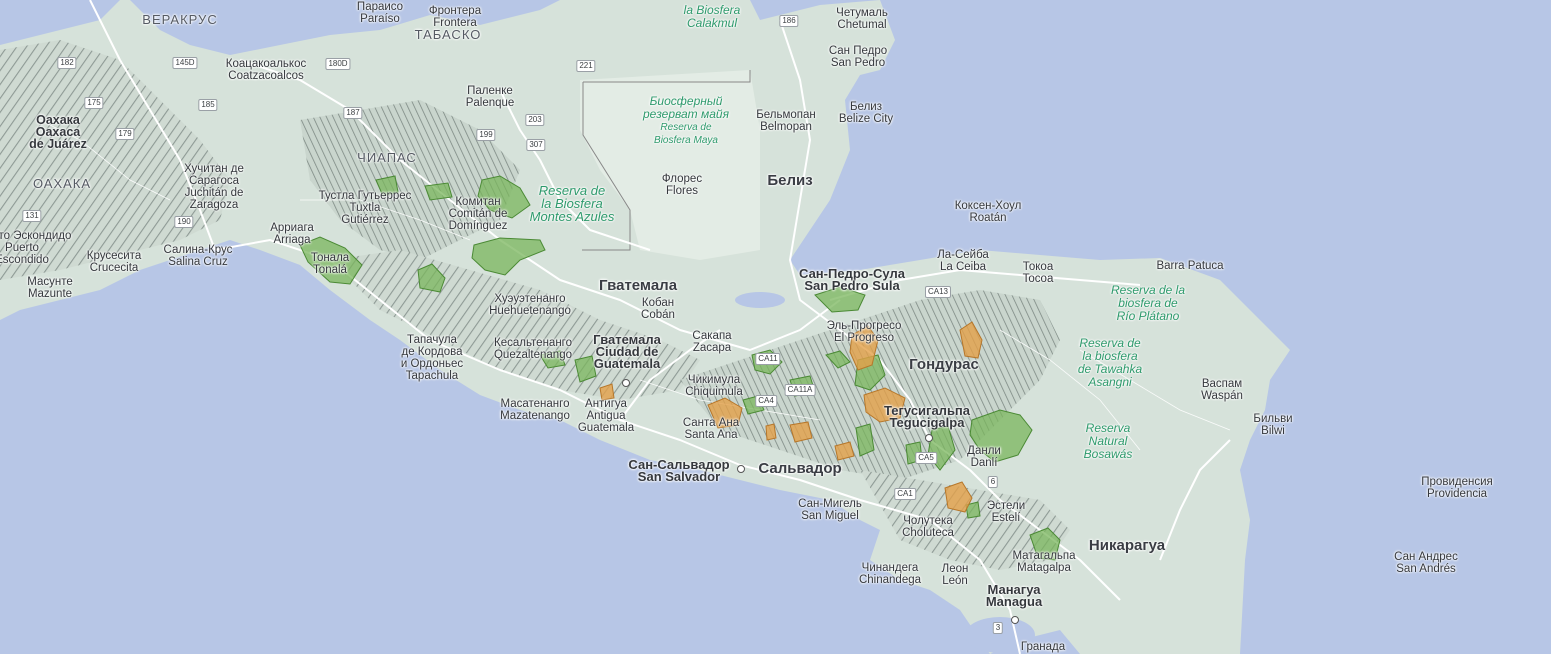 The width and height of the screenshot is (1551, 654). What do you see at coordinates (533, 349) in the screenshot?
I see `city-label: Кесальтенанго Quezaltenango` at bounding box center [533, 349].